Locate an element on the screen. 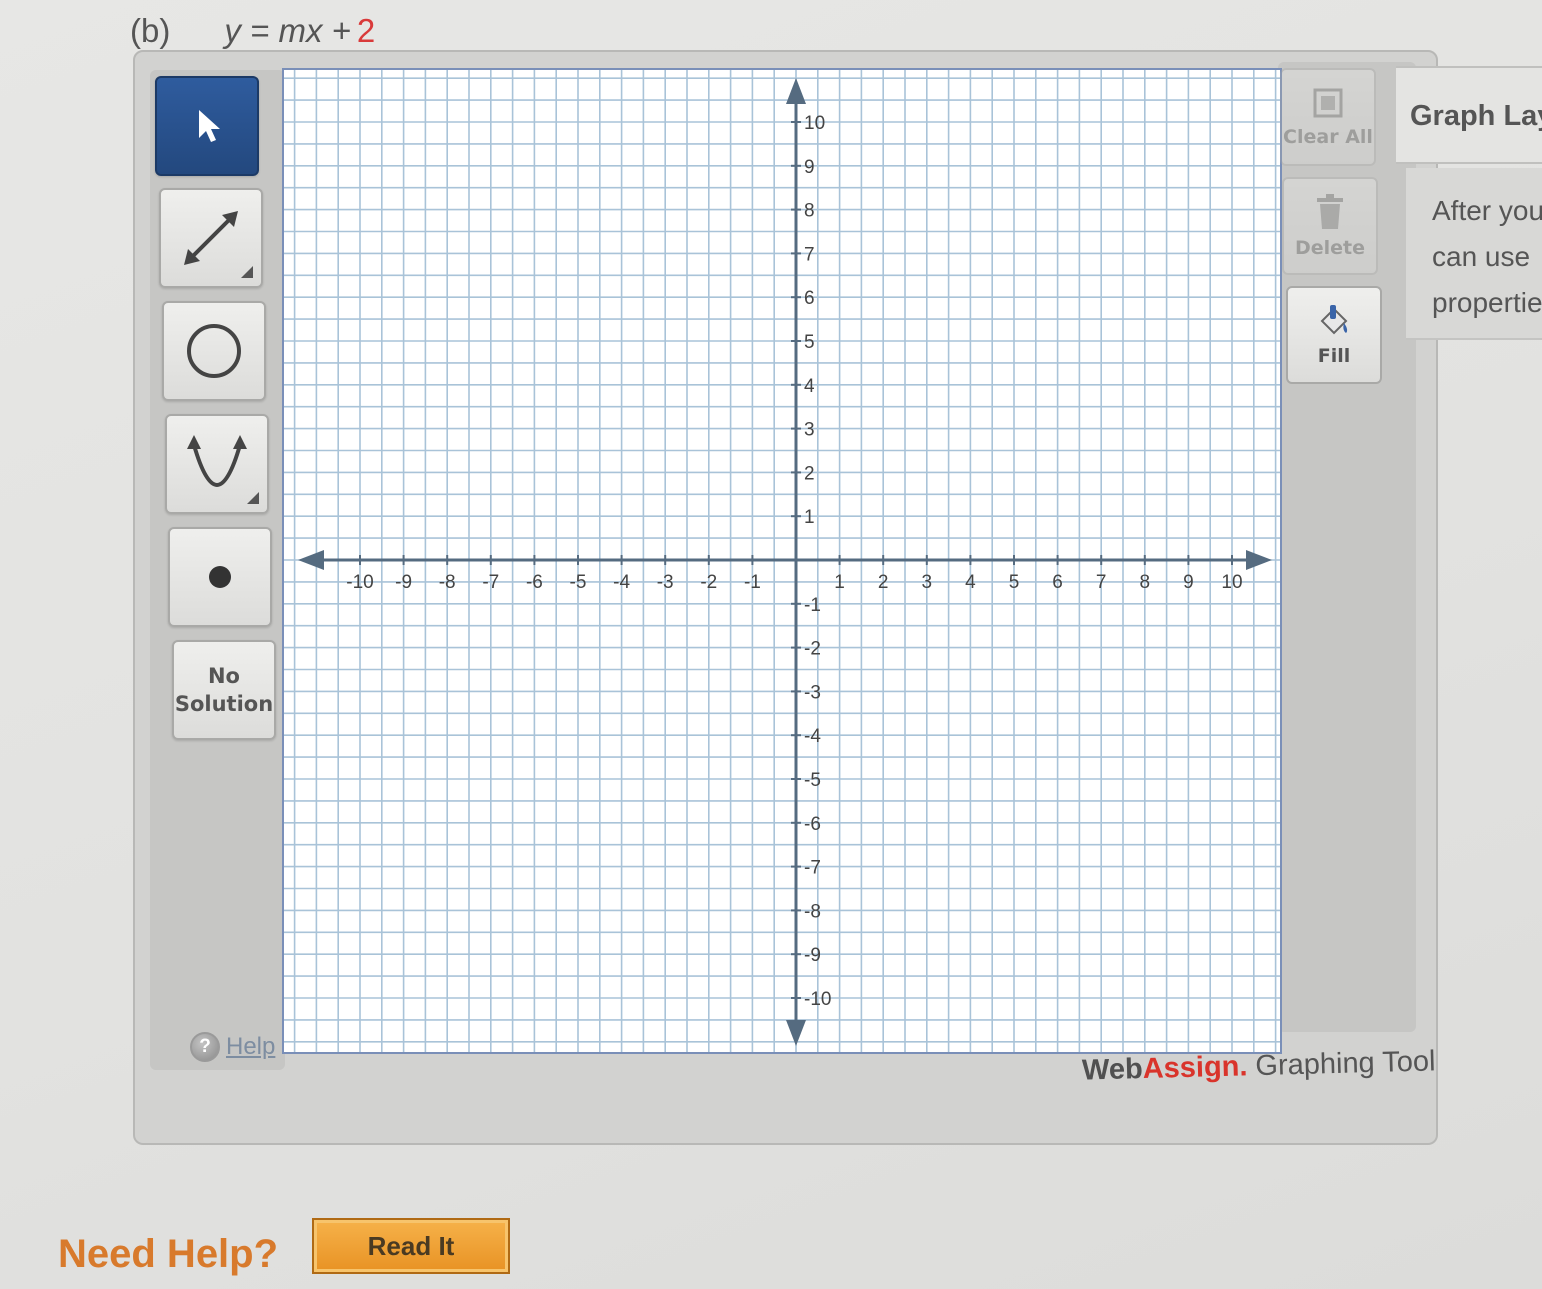 The height and width of the screenshot is (1289, 1542). fill-button: Fill is located at coordinates (1334, 335).